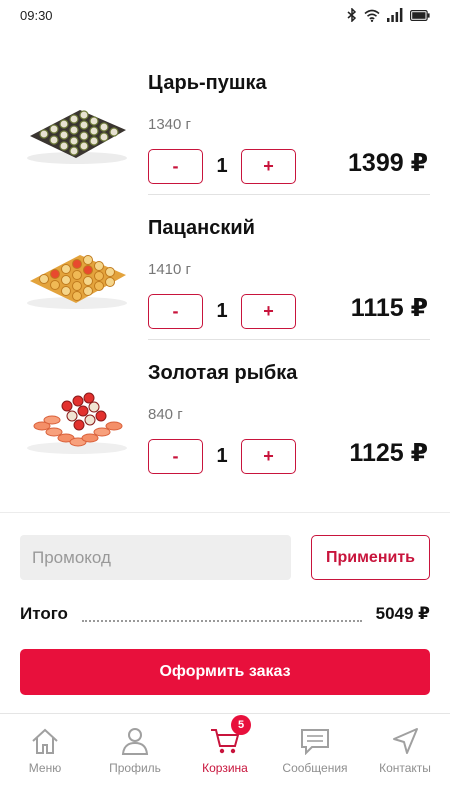 This screenshot has width=450, height=800. I want to click on status-time: 09:30, so click(36, 15).